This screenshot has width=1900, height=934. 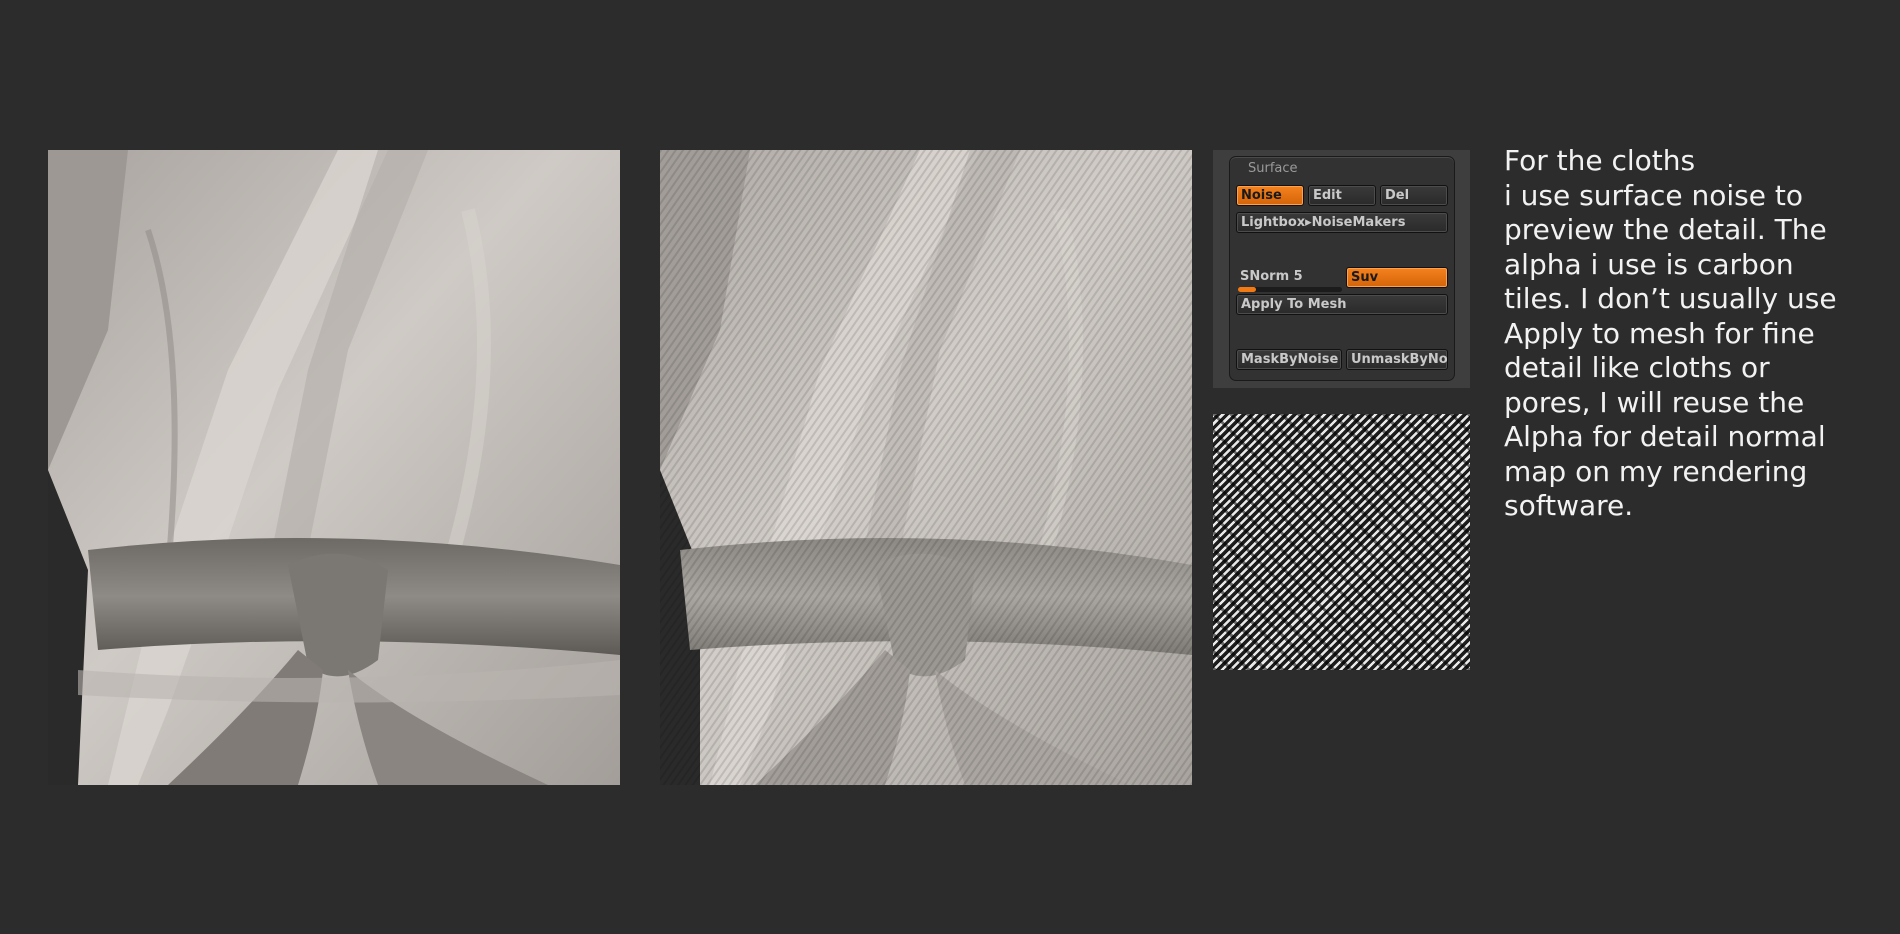 I want to click on snorm-slider, so click(x=1290, y=289).